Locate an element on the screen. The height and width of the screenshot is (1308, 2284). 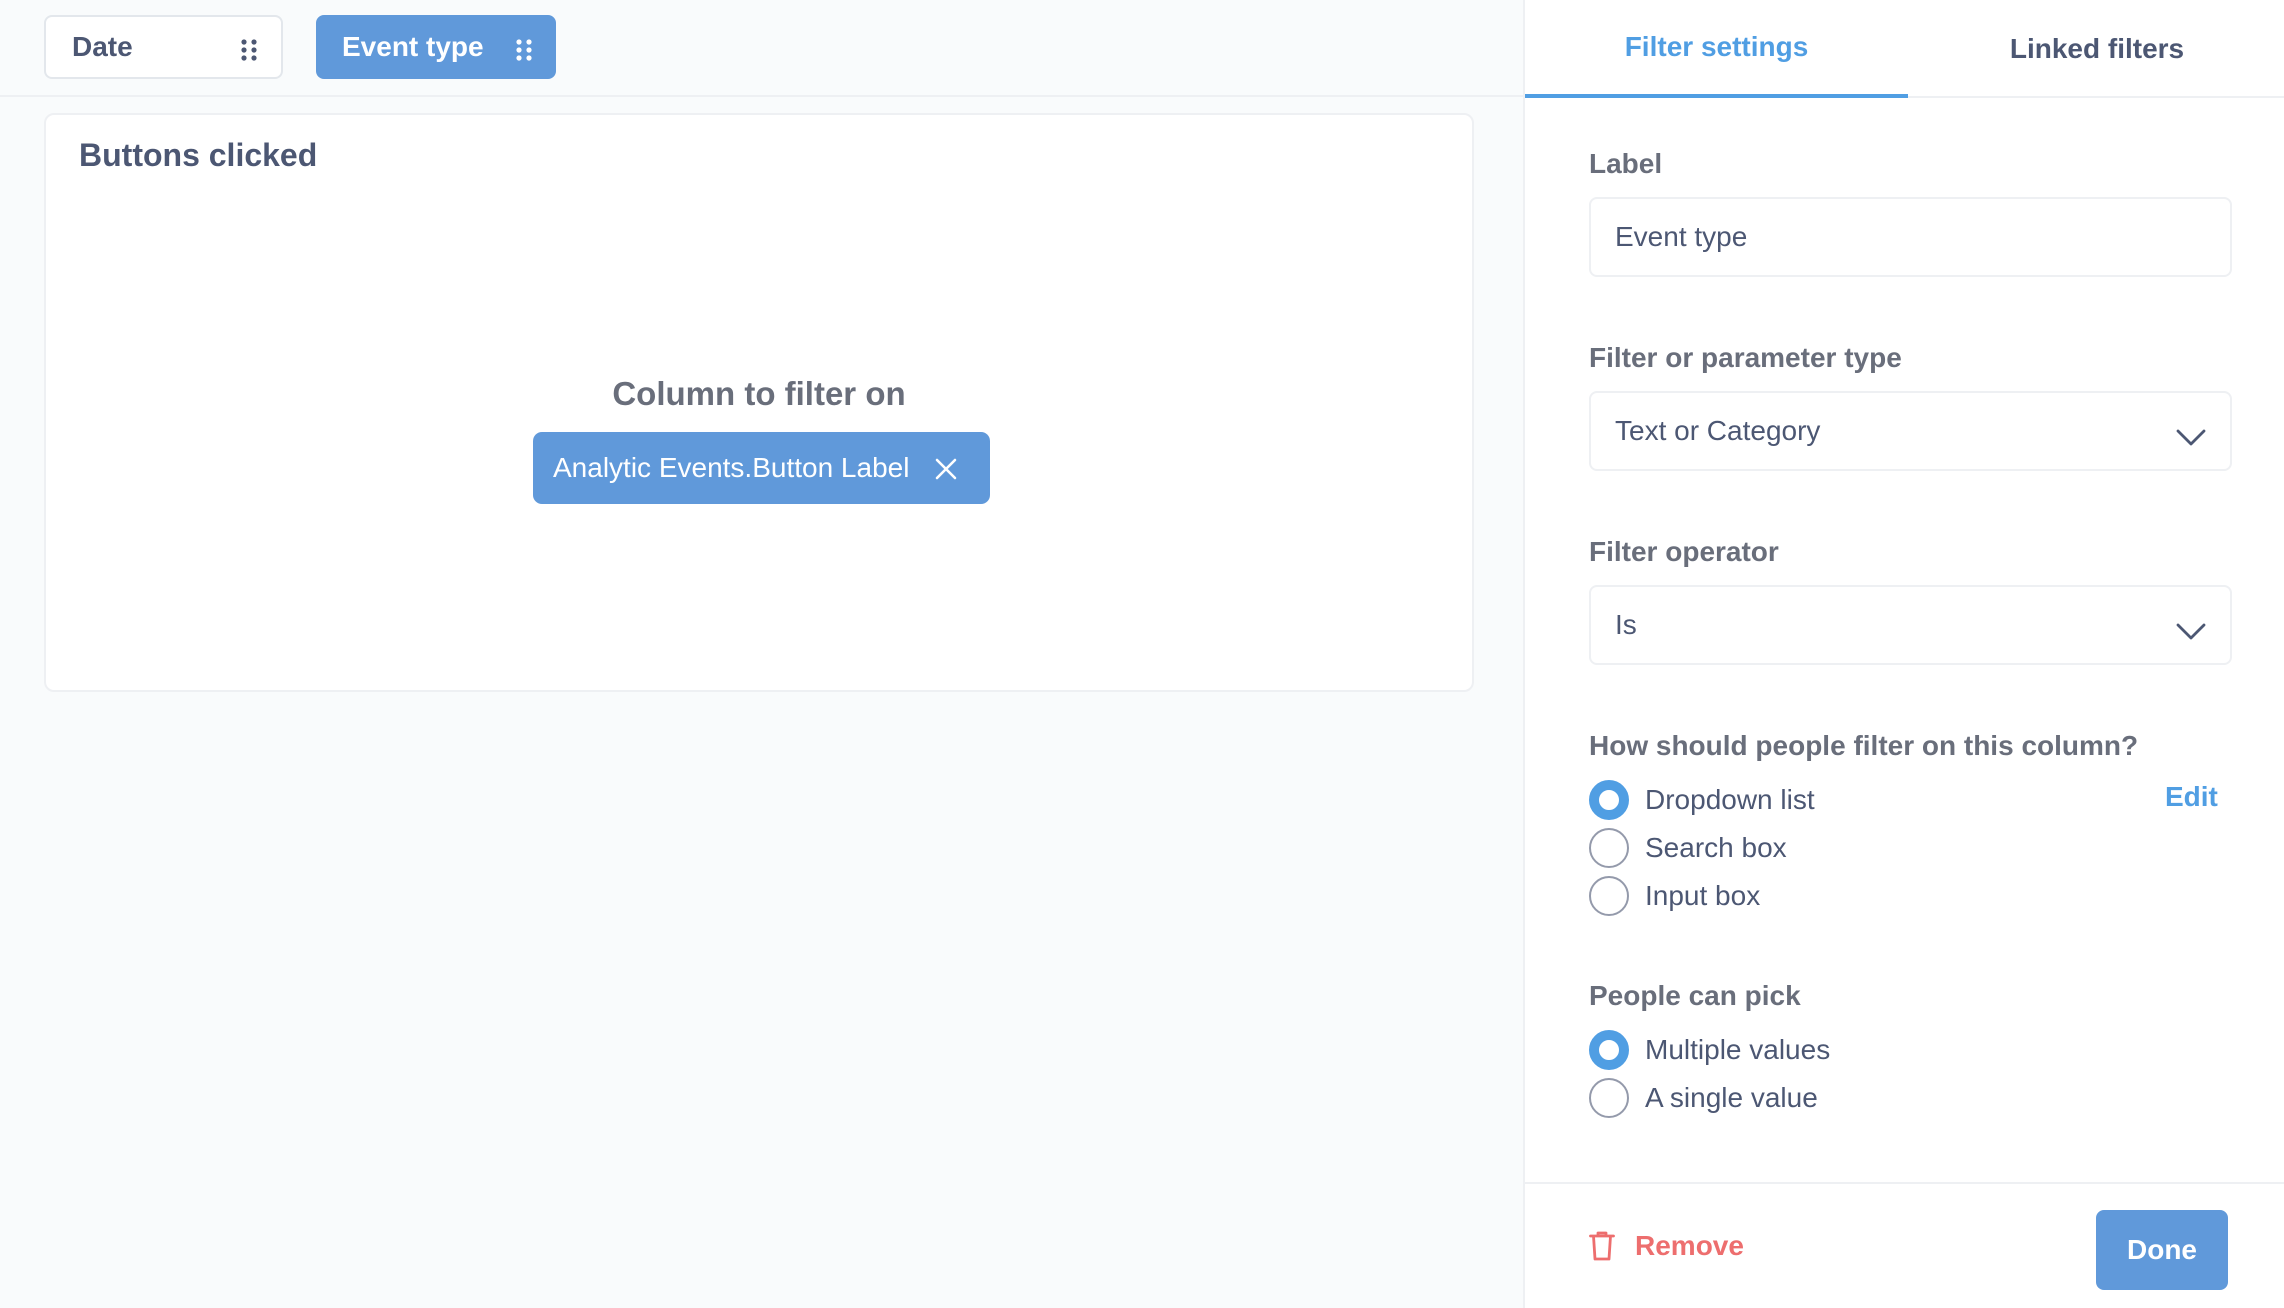
pick-mode-label: People can pick is located at coordinates (1695, 995).